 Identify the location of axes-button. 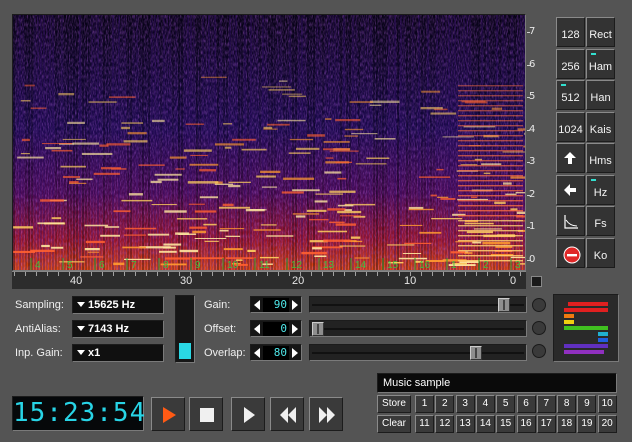
(570, 221).